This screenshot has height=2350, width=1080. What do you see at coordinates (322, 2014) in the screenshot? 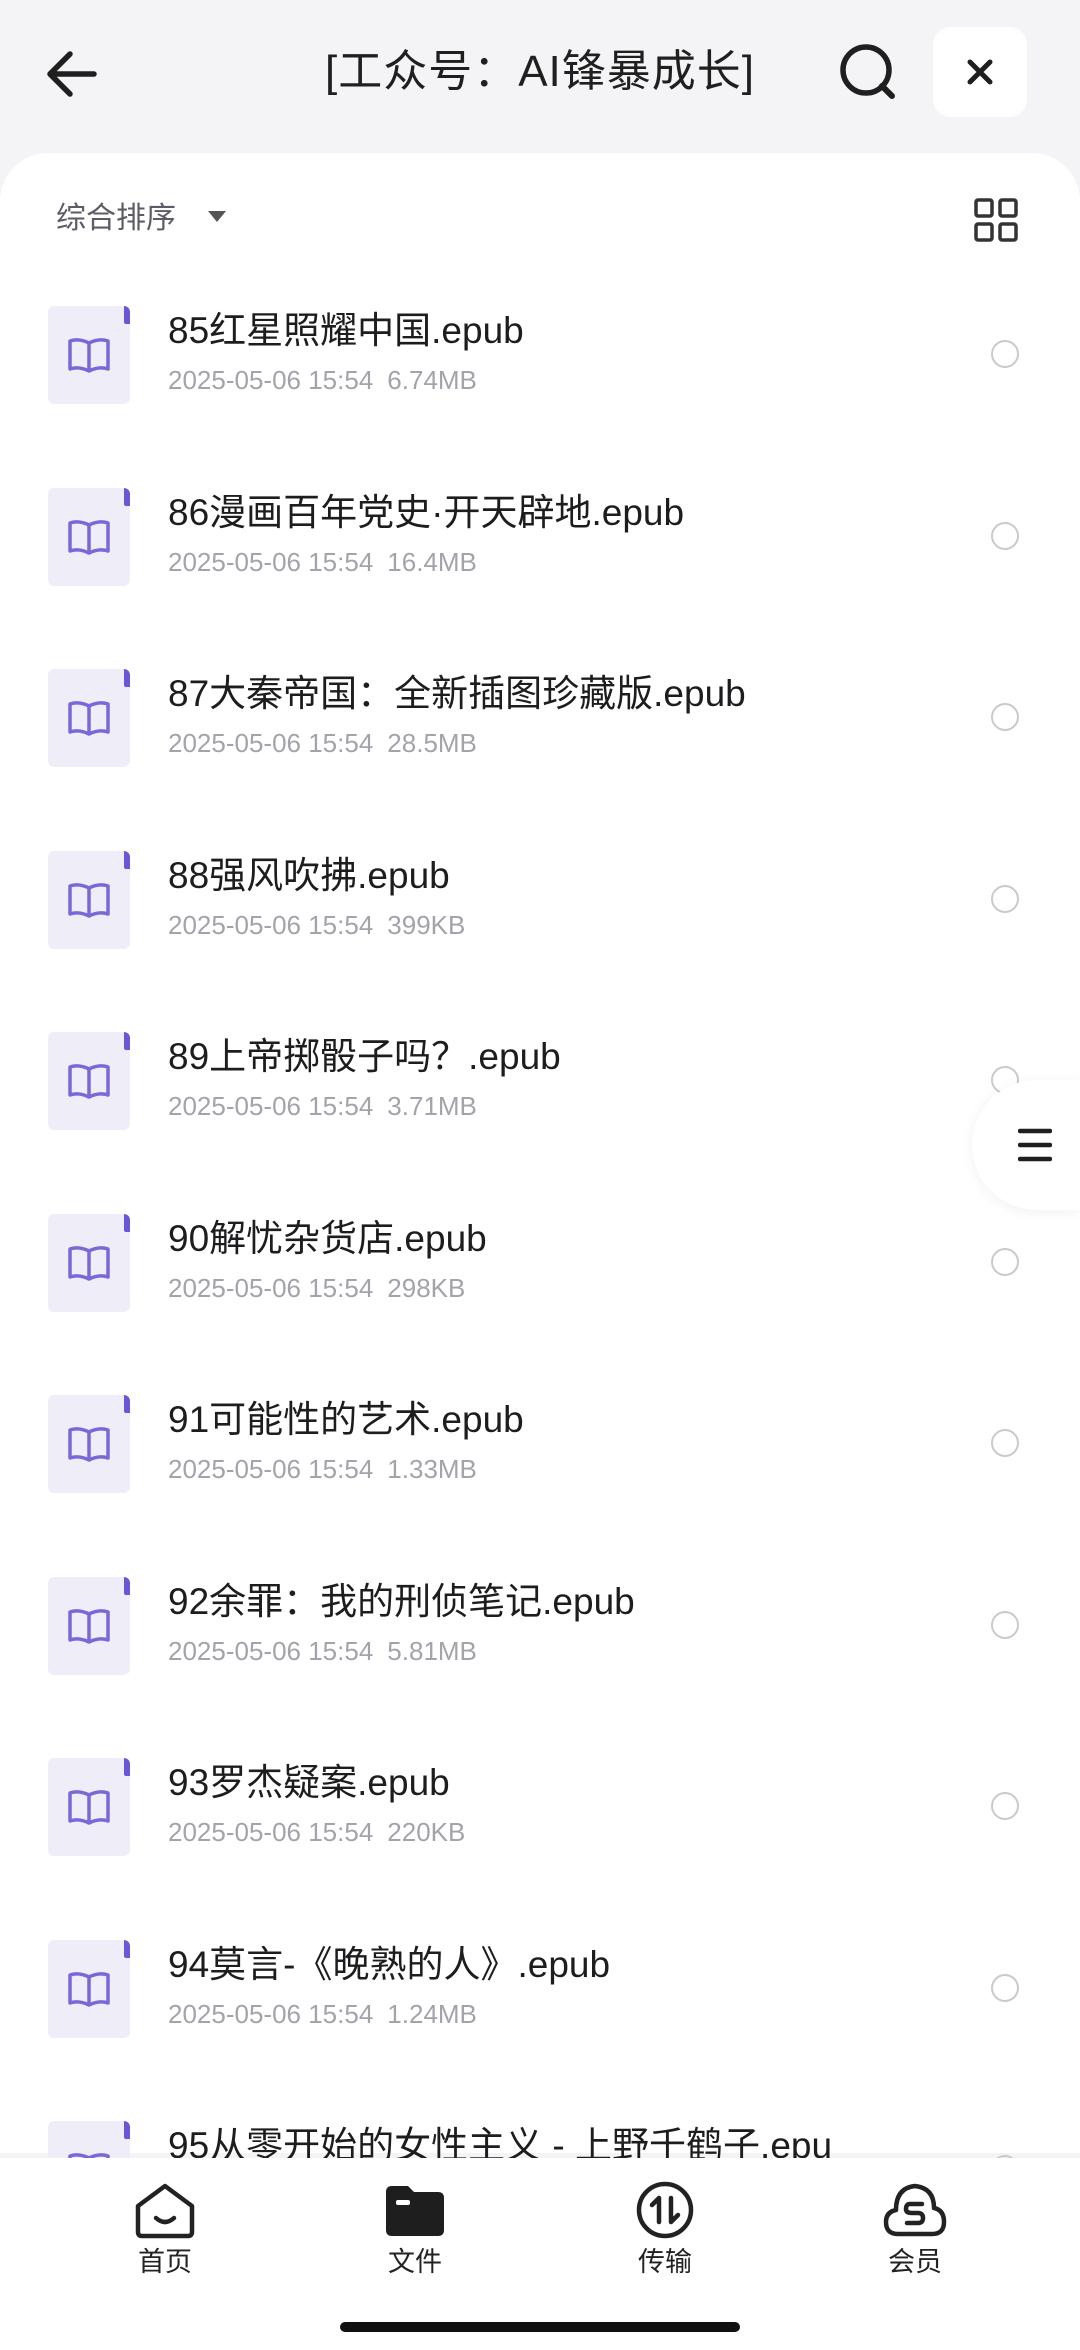
I see `file-meta: 2025-05-06 15:54 1.24MB` at bounding box center [322, 2014].